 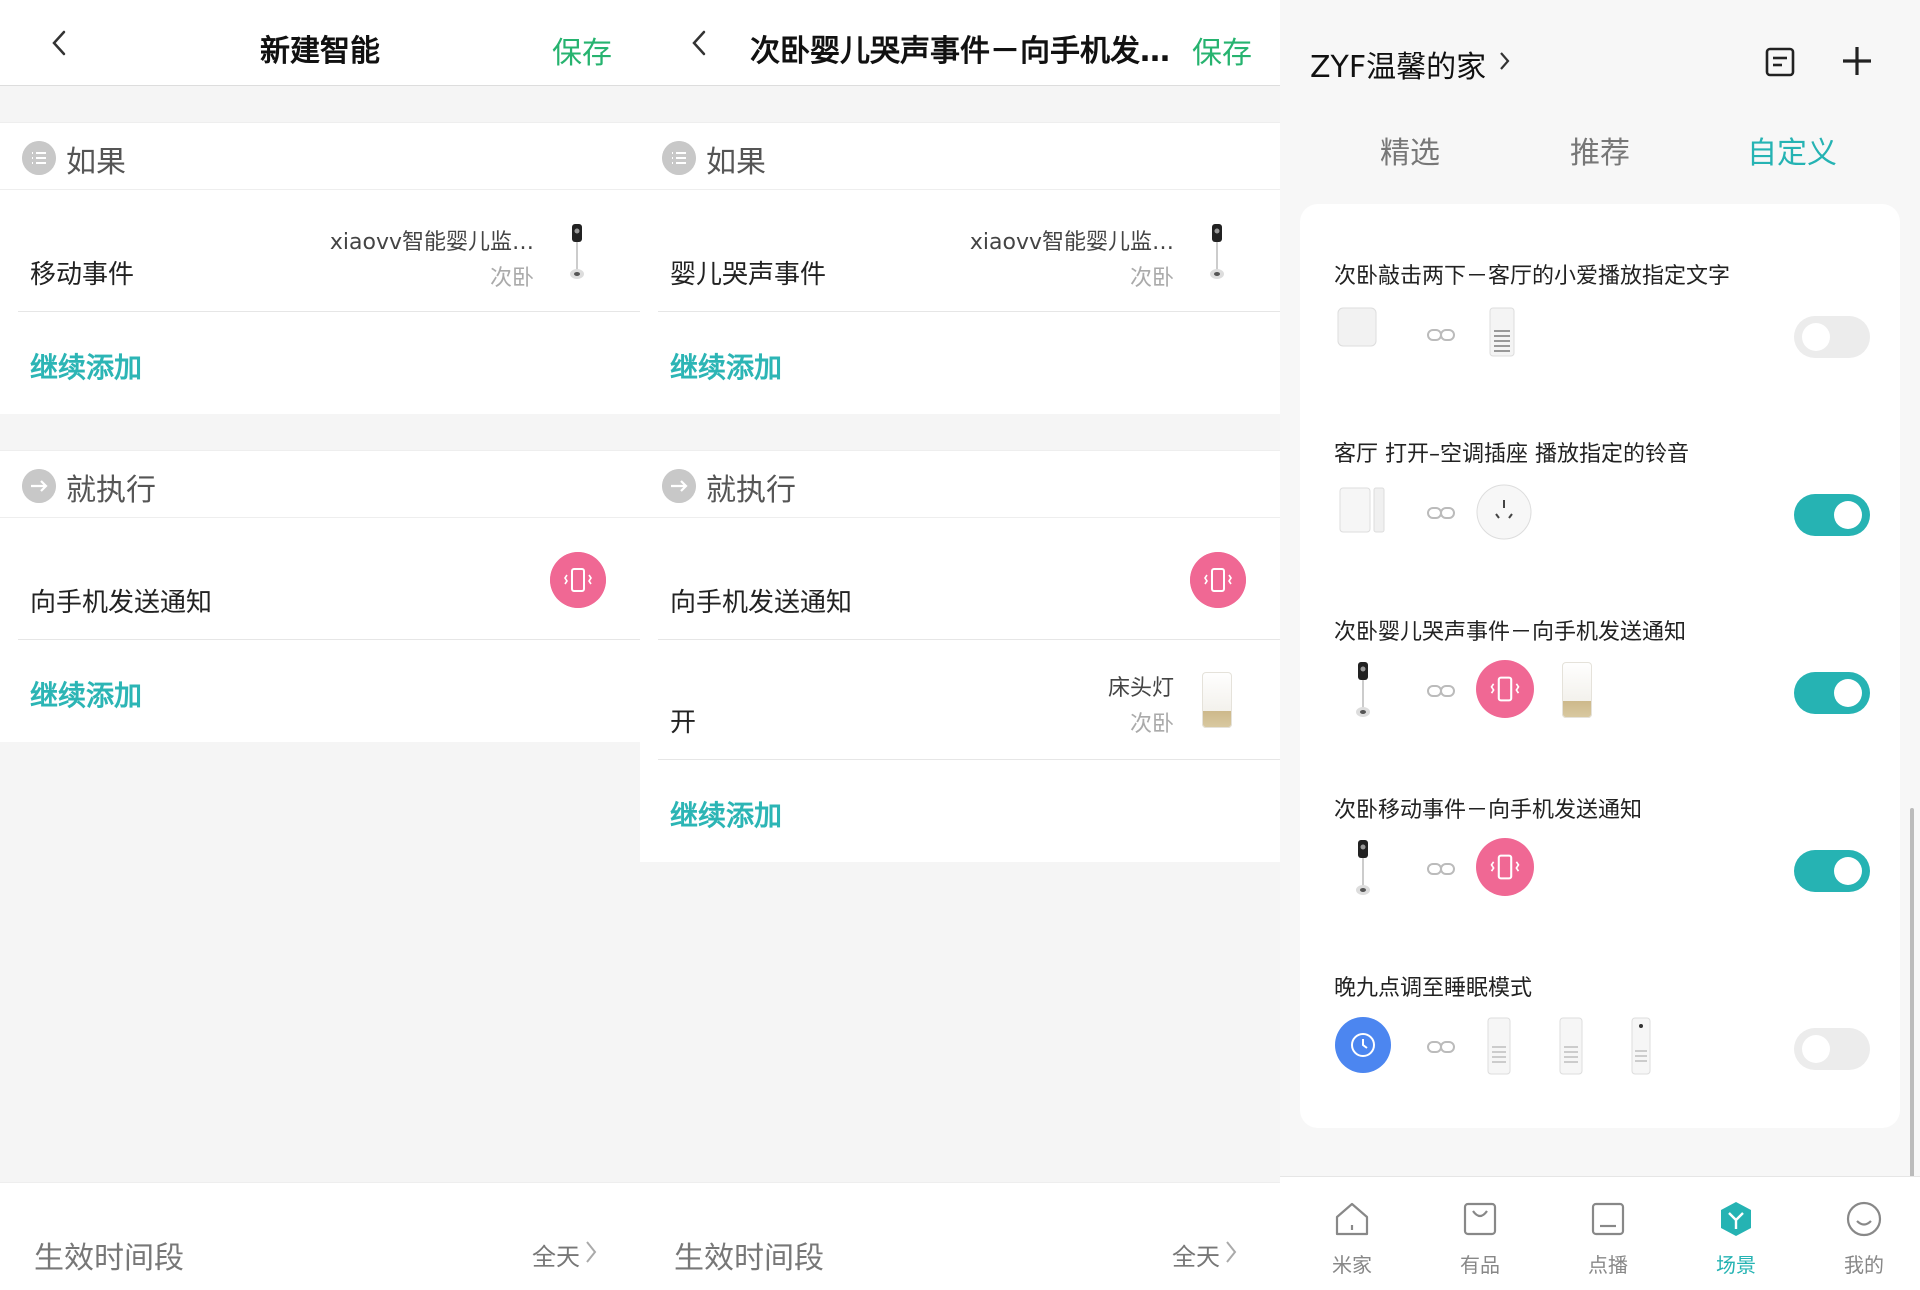 I want to click on scene-name: 晚九点调至睡眠模式, so click(x=1433, y=986).